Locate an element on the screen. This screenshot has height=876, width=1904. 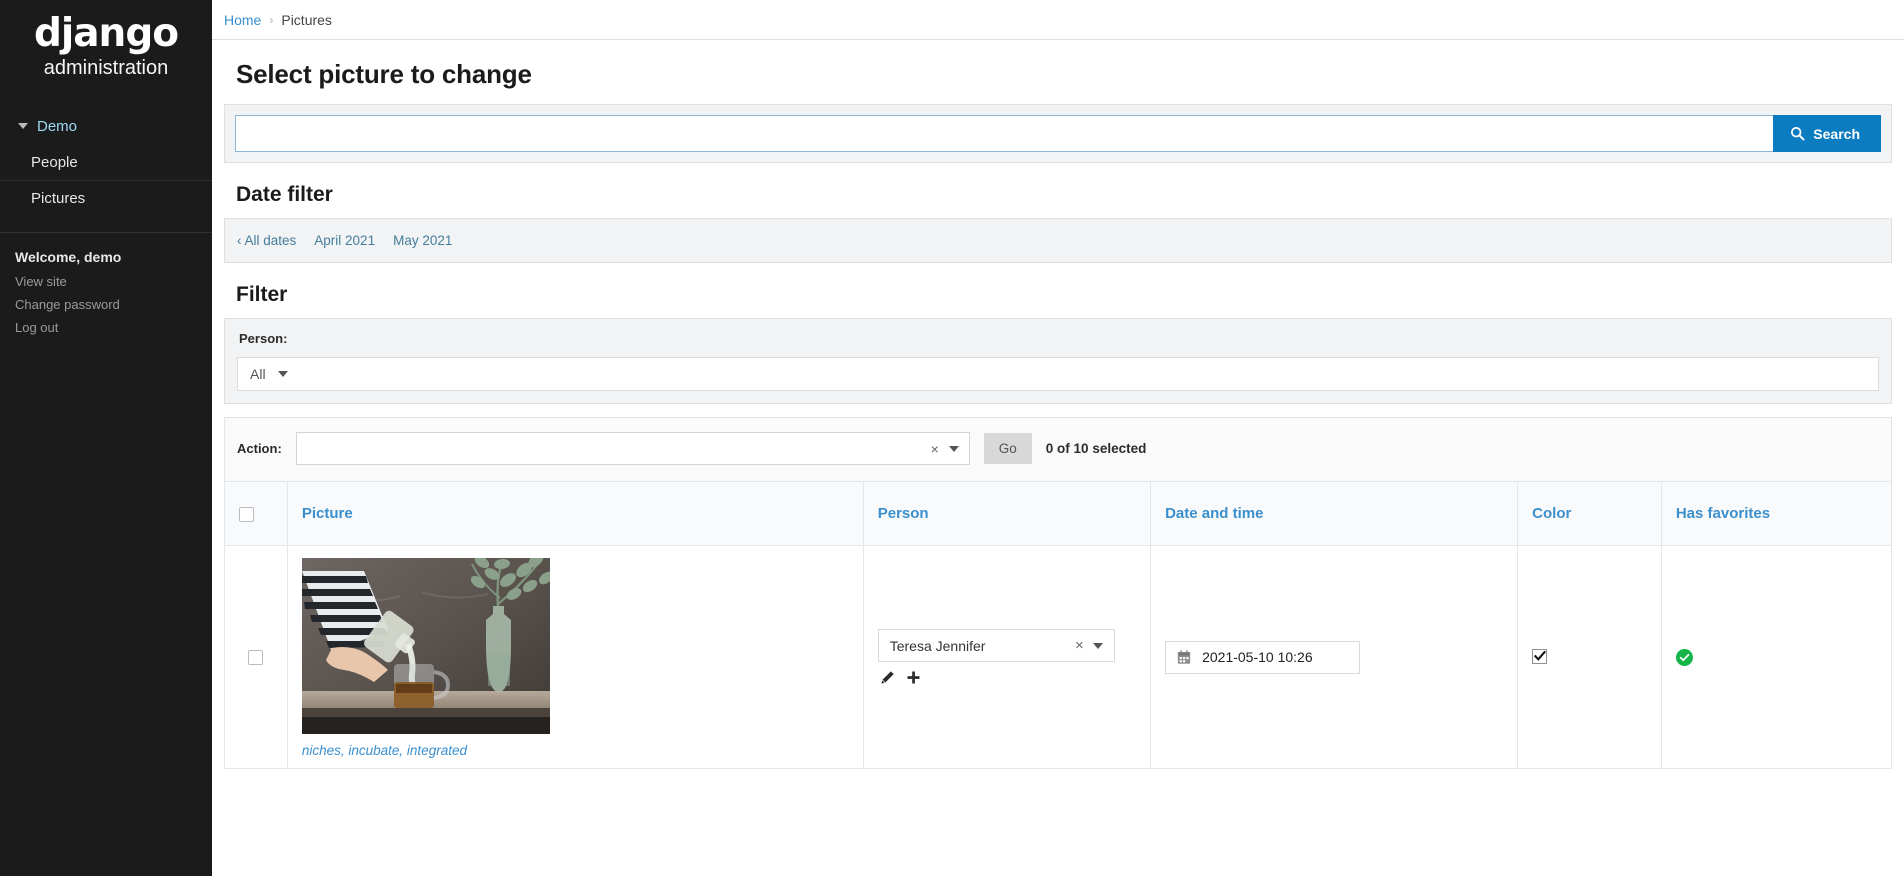
chevron-right-icon: › is located at coordinates (271, 19).